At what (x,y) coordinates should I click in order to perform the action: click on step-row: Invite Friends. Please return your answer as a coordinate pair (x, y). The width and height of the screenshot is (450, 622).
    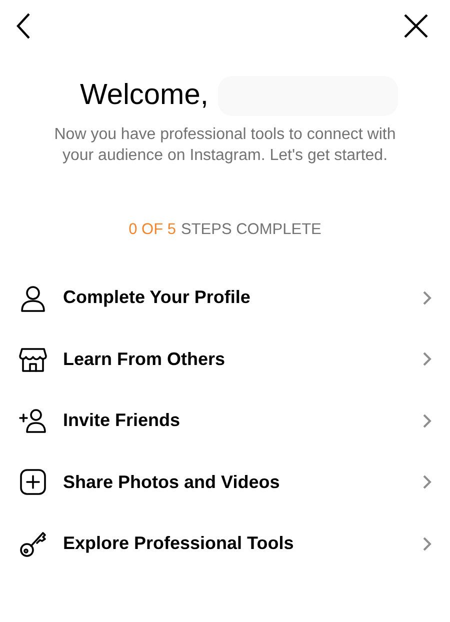
    Looking at the image, I should click on (225, 421).